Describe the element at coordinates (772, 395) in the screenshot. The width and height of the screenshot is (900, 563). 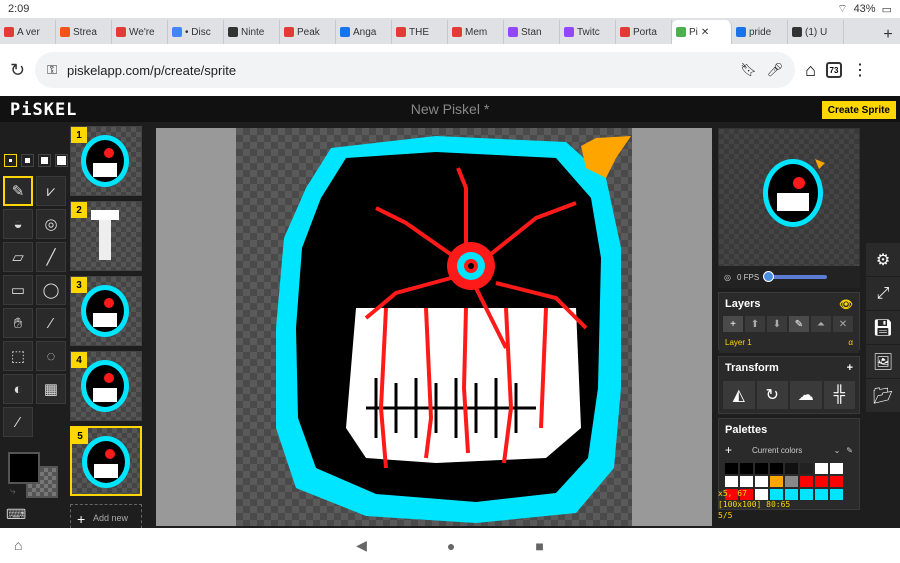
I see `rotate-button: ↻` at that location.